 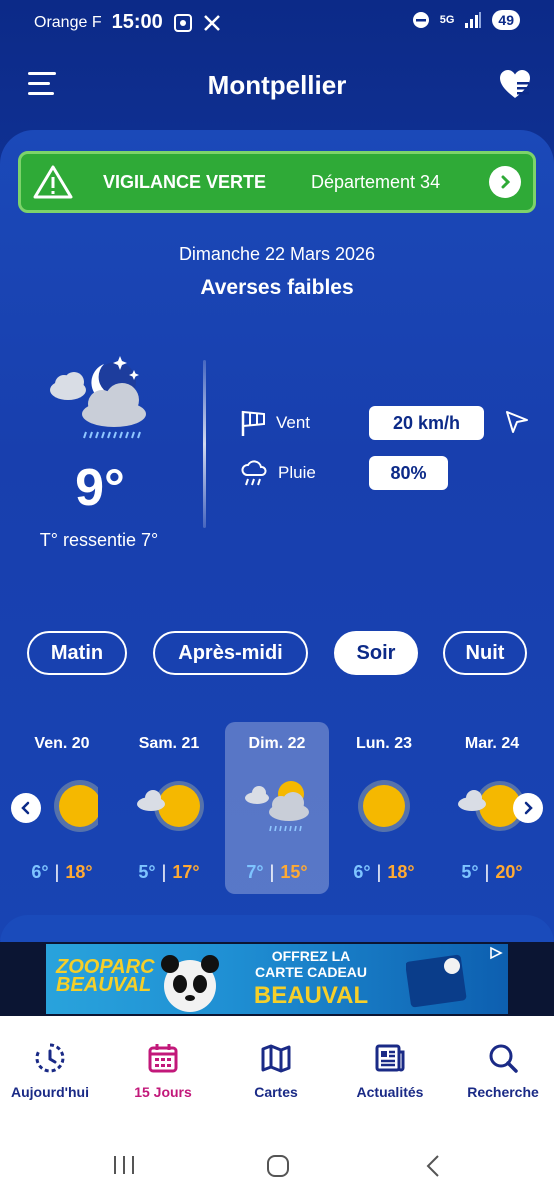 I want to click on favorites-heart-icon, so click(x=515, y=85).